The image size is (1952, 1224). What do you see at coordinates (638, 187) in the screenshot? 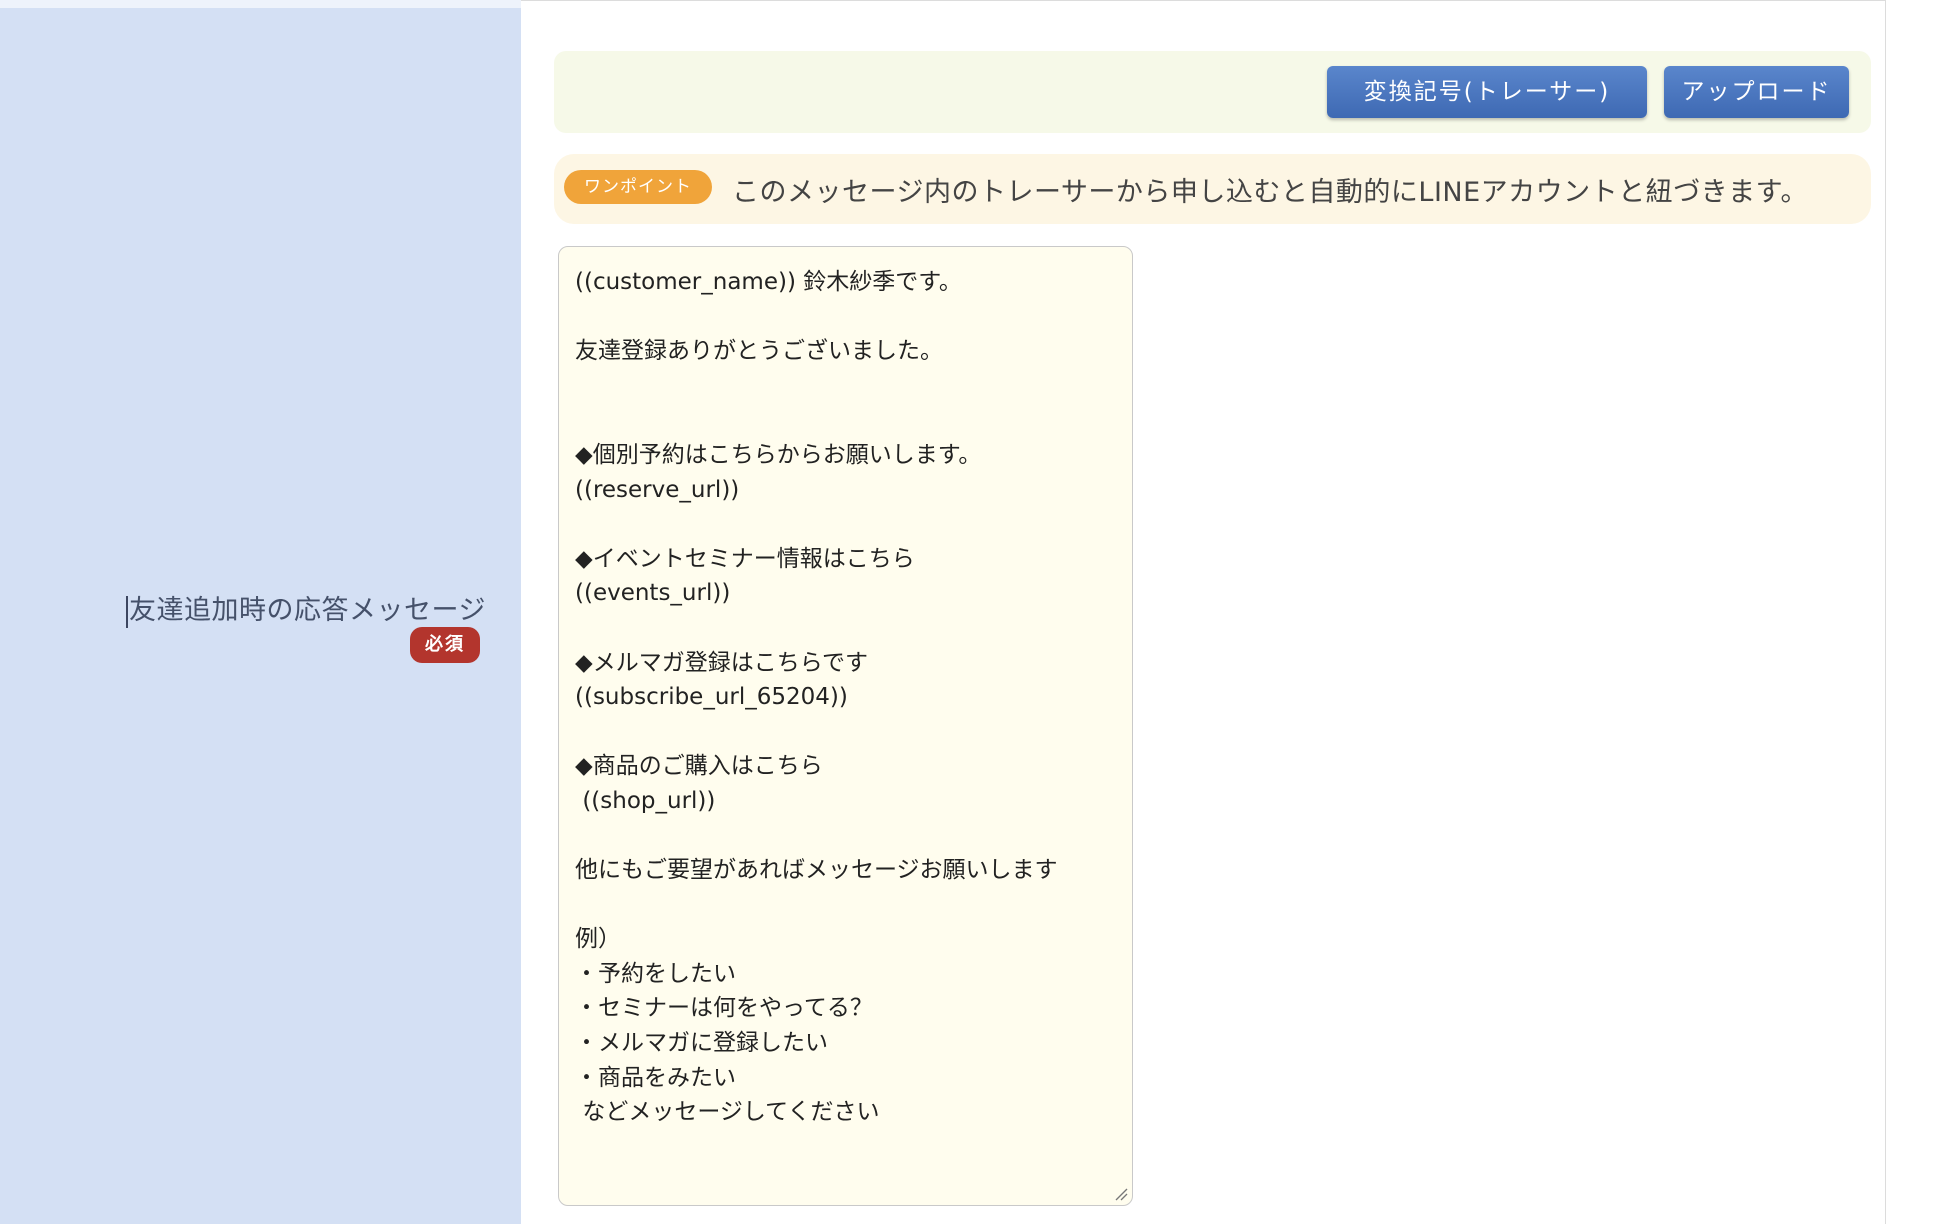
I see `tip-badge: ワンポイント` at bounding box center [638, 187].